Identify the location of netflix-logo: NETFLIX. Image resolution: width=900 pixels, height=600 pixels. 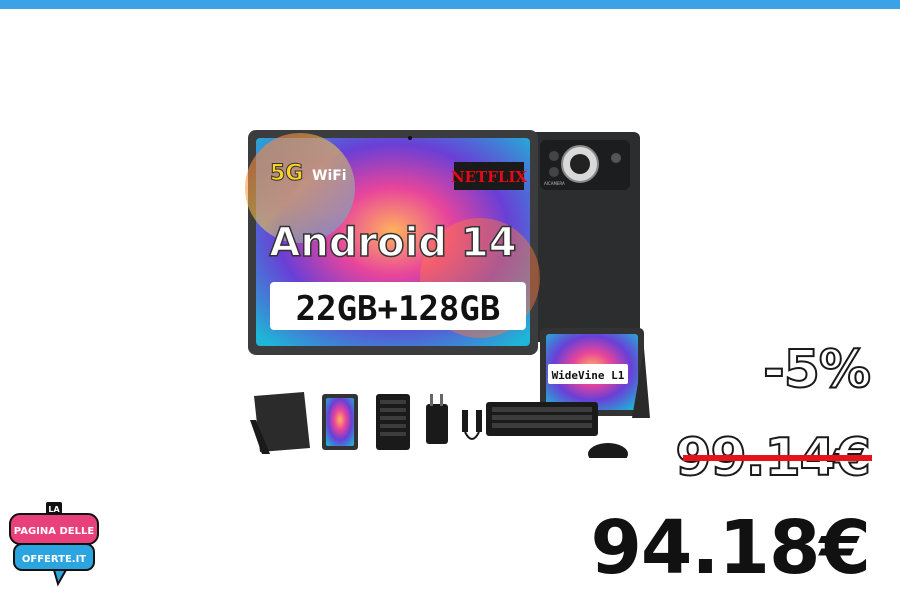
(489, 177).